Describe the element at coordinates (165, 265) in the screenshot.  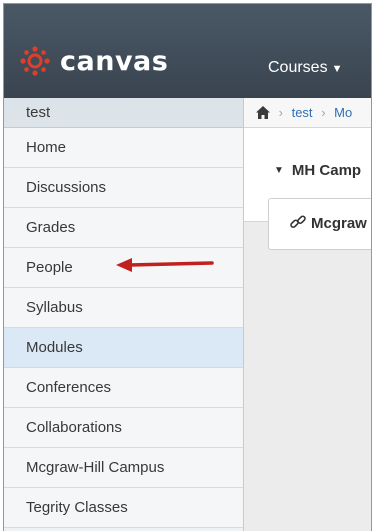
I see `red-arrow-annotation-icon` at that location.